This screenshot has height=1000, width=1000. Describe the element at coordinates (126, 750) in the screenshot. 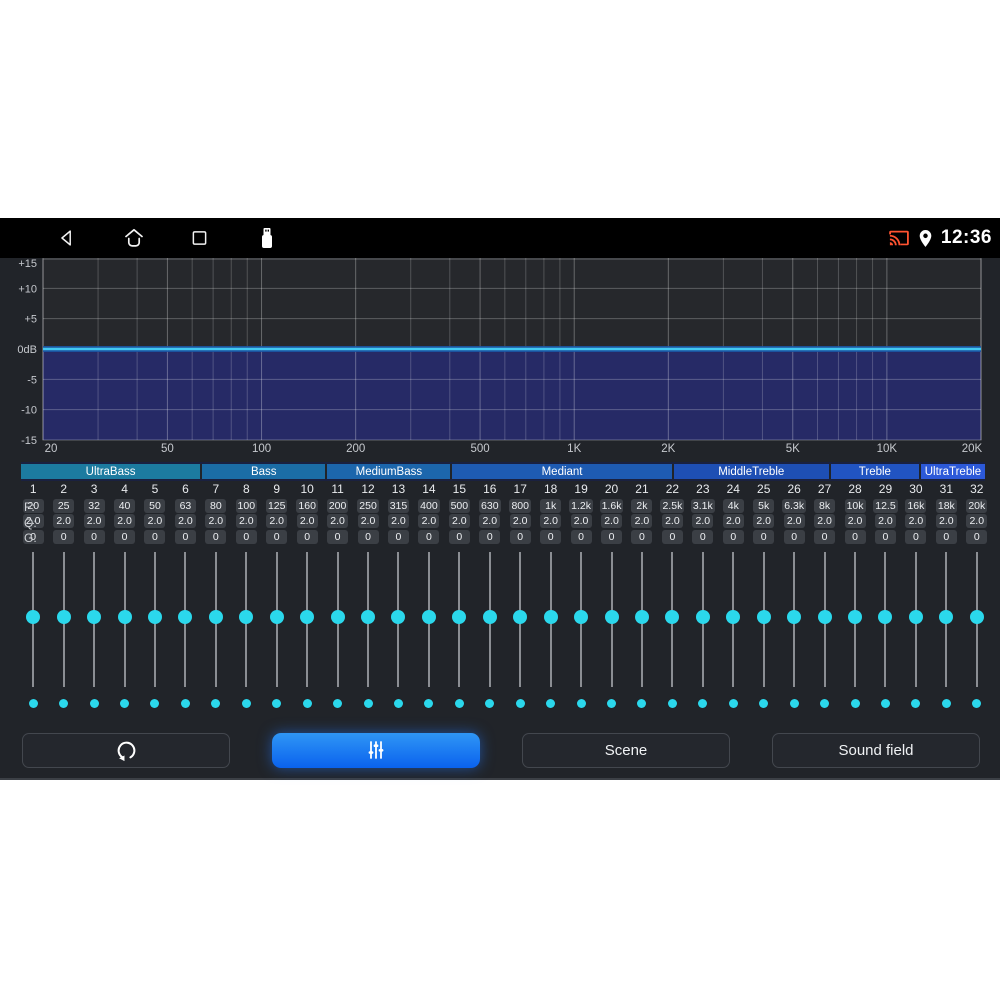

I see `reset-button` at that location.